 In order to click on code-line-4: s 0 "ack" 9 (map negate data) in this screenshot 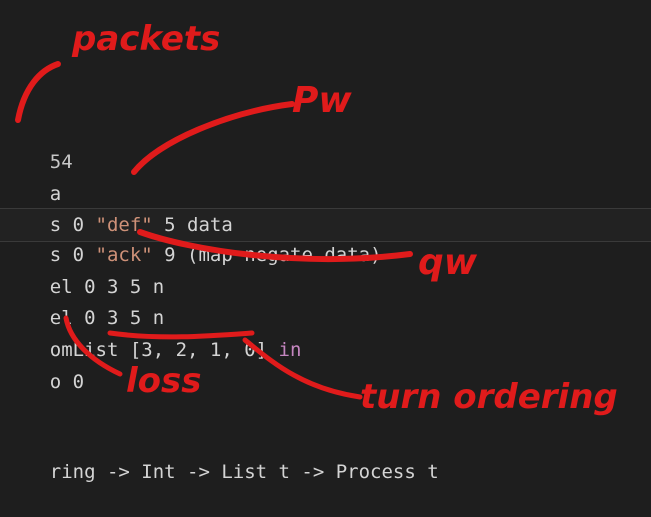, I will do `click(193, 238)`.